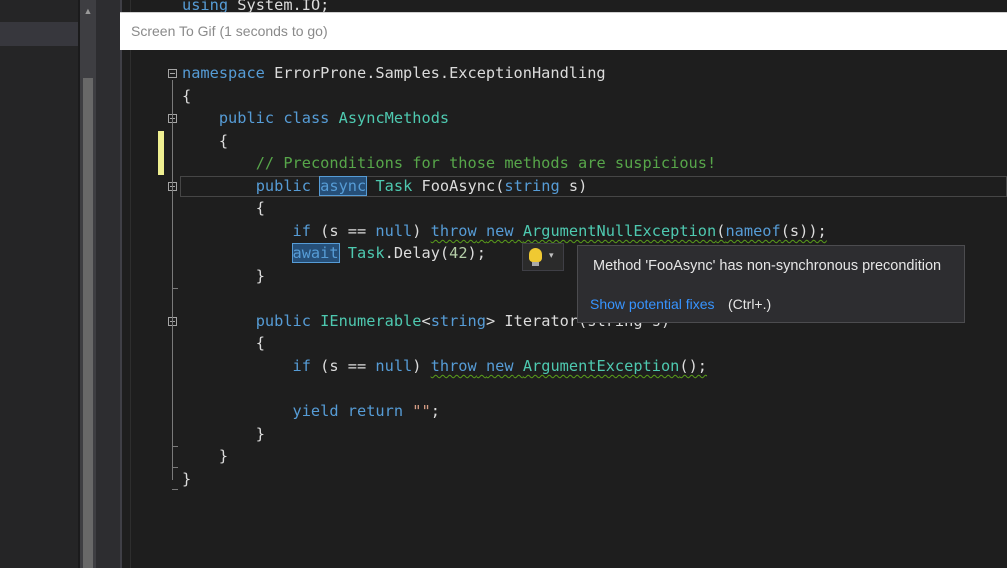 Image resolution: width=1007 pixels, height=568 pixels. Describe the element at coordinates (205, 141) in the screenshot. I see `code-line-class-brace: {` at that location.